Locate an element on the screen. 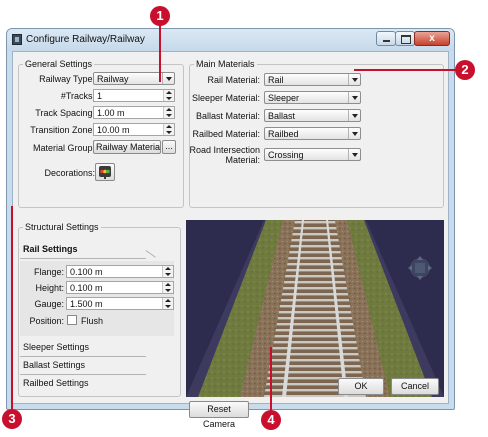 The height and width of the screenshot is (437, 488). close-icon: x is located at coordinates (432, 38).